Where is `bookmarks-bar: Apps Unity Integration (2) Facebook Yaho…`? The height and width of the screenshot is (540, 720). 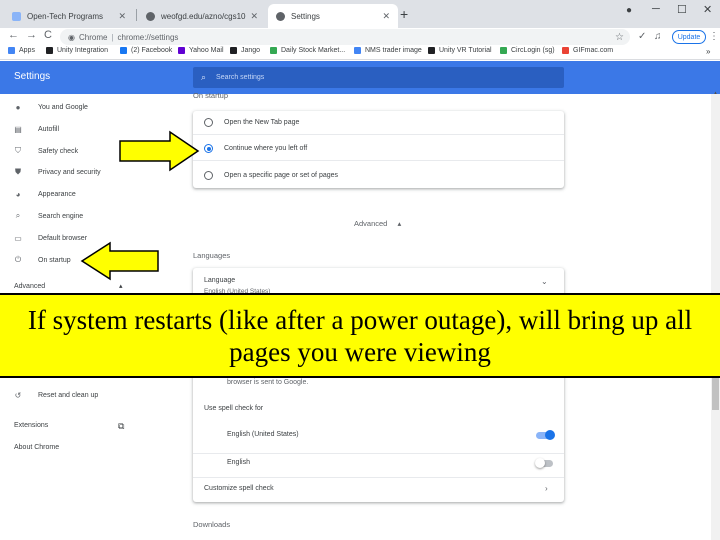 bookmarks-bar: Apps Unity Integration (2) Facebook Yaho… is located at coordinates (360, 52).